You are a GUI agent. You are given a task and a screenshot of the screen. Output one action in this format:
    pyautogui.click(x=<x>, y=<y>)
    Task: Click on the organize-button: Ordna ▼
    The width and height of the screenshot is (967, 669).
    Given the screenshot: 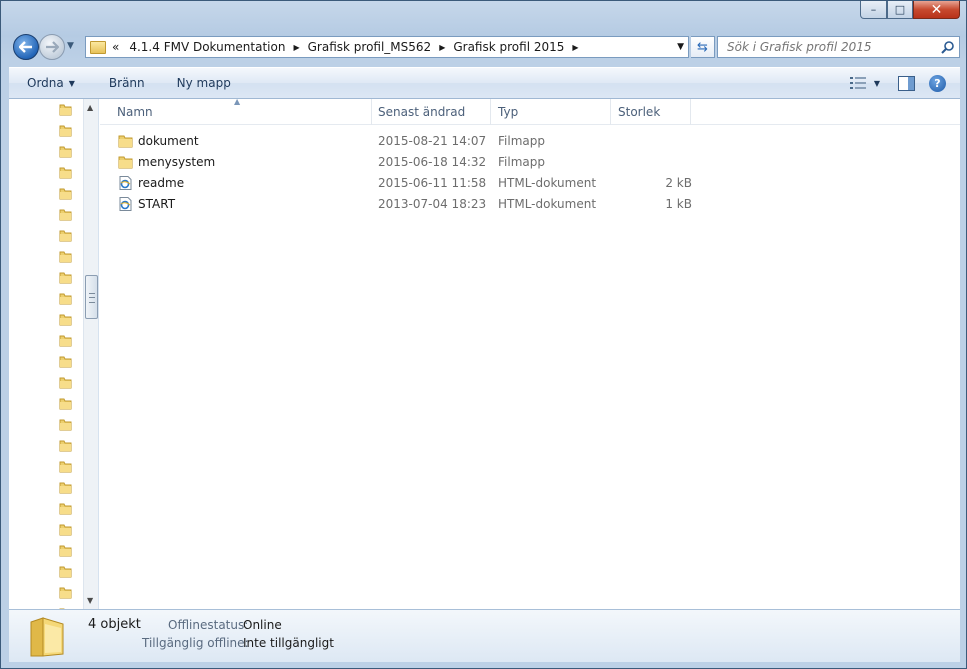 What is the action you would take?
    pyautogui.click(x=48, y=83)
    